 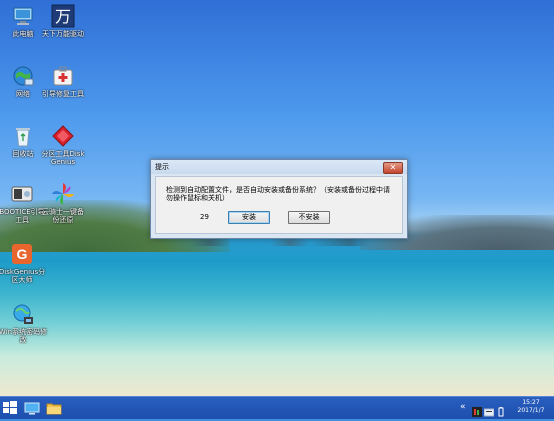 I want to click on dialog-title: 提示, so click(x=162, y=167).